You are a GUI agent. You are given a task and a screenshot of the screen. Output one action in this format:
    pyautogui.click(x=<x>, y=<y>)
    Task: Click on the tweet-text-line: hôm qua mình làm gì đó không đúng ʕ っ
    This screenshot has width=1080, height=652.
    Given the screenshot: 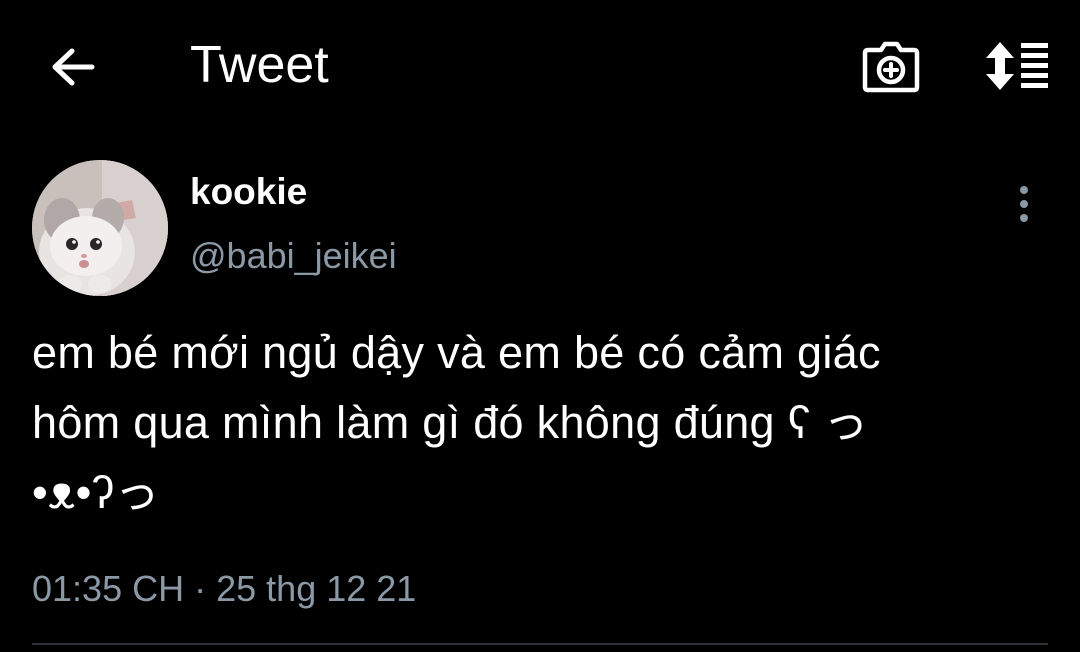 What is the action you would take?
    pyautogui.click(x=450, y=422)
    